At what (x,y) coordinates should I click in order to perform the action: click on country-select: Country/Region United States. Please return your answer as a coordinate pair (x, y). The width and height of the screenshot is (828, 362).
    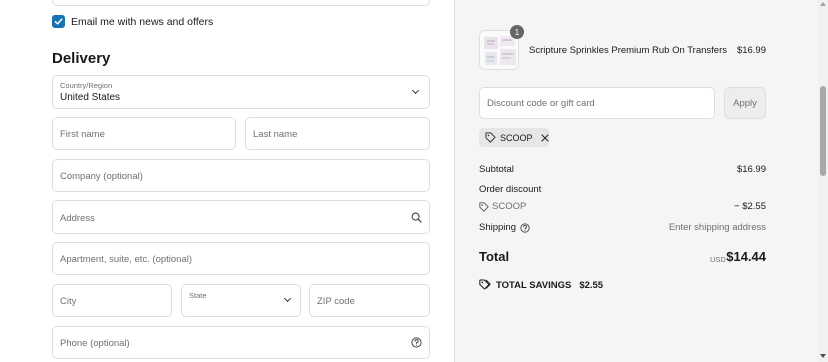
    Looking at the image, I should click on (241, 92).